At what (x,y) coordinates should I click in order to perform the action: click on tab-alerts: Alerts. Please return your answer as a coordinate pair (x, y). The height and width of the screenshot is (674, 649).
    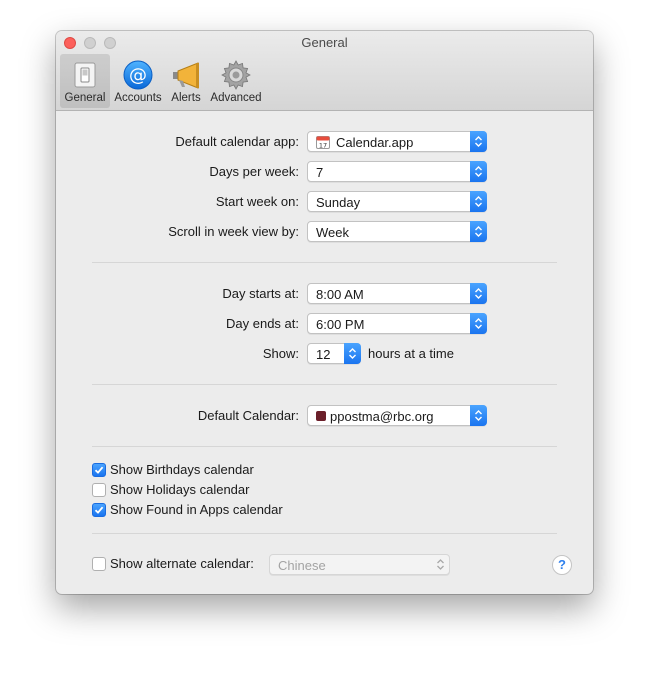
    Looking at the image, I should click on (186, 81).